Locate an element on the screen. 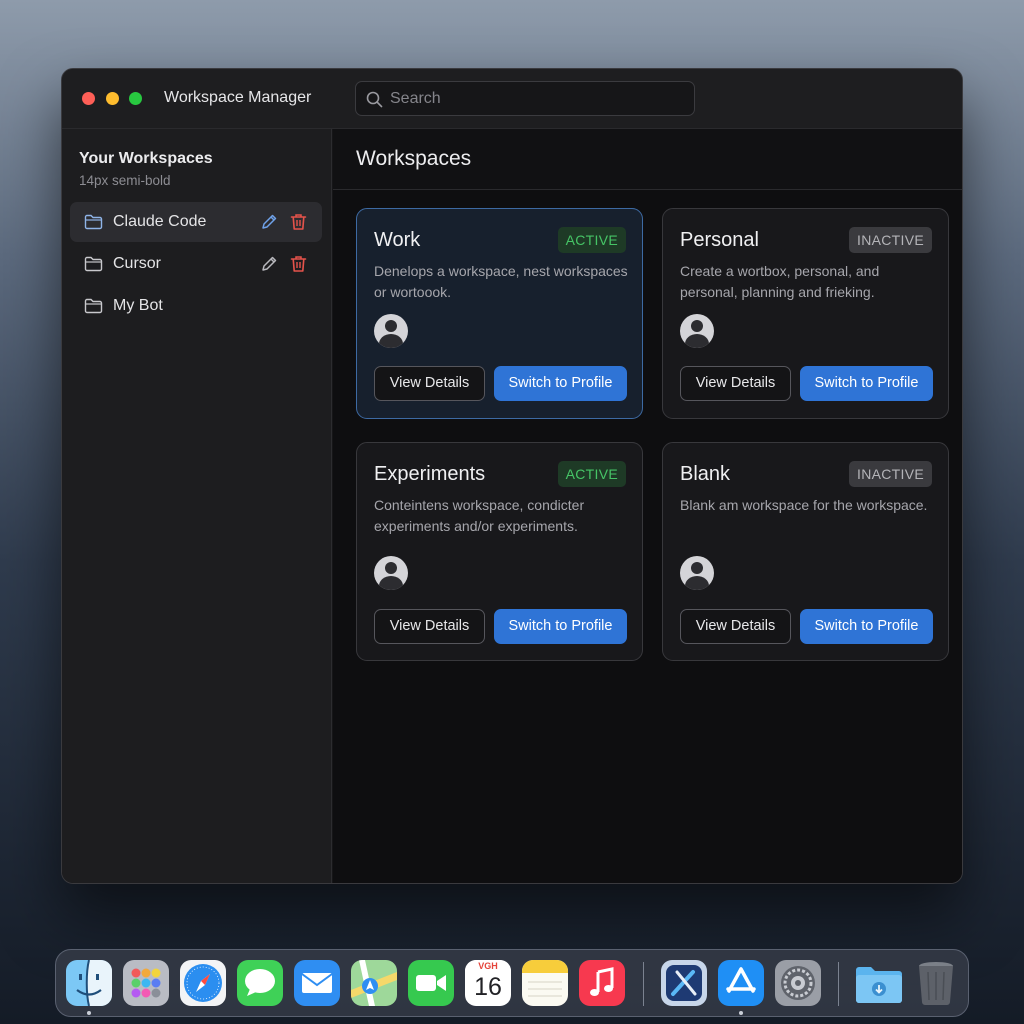 The width and height of the screenshot is (1024, 1024). dock: VGH 16 is located at coordinates (512, 983).